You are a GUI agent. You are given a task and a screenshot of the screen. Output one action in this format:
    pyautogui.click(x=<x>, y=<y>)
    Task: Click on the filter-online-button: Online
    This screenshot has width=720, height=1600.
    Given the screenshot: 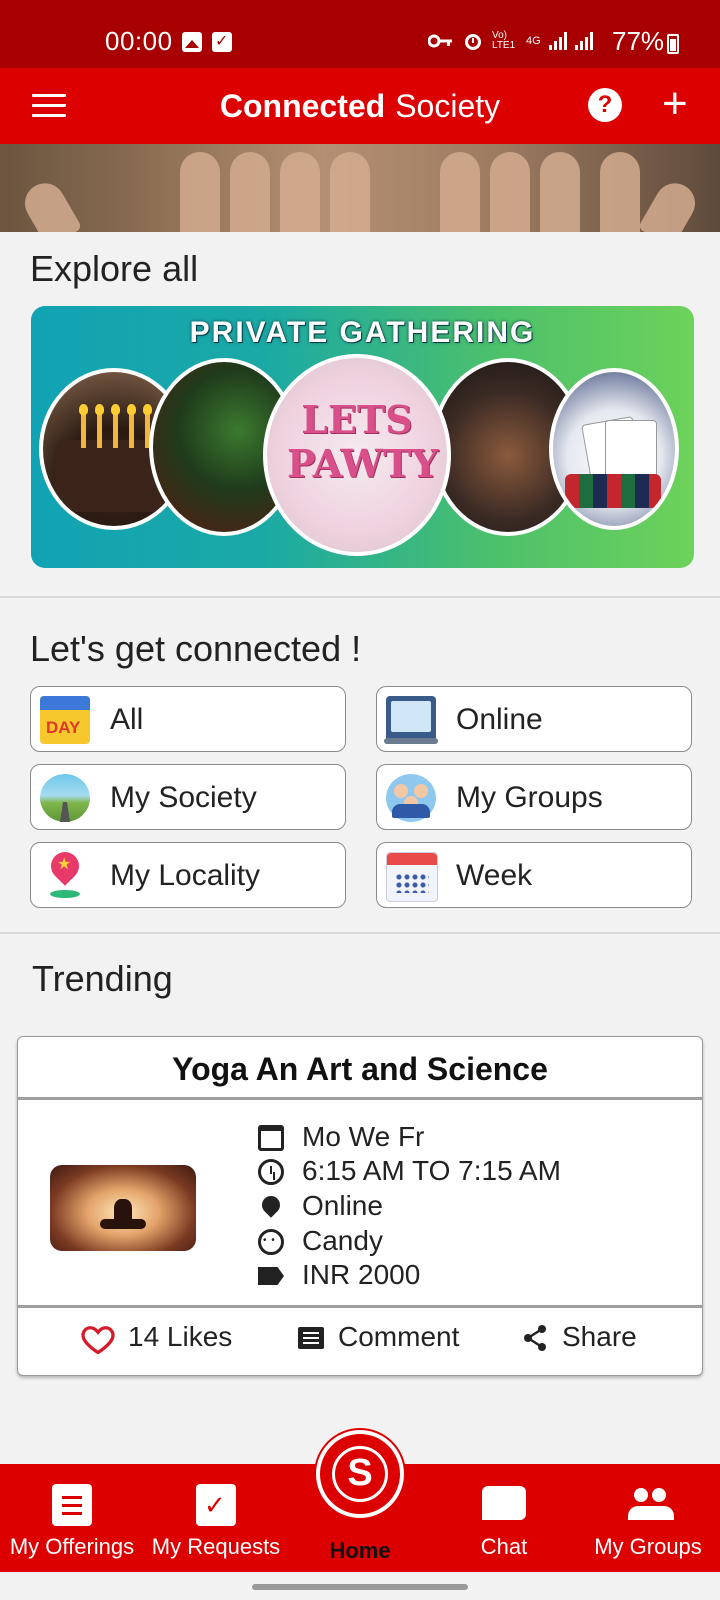 What is the action you would take?
    pyautogui.click(x=534, y=719)
    